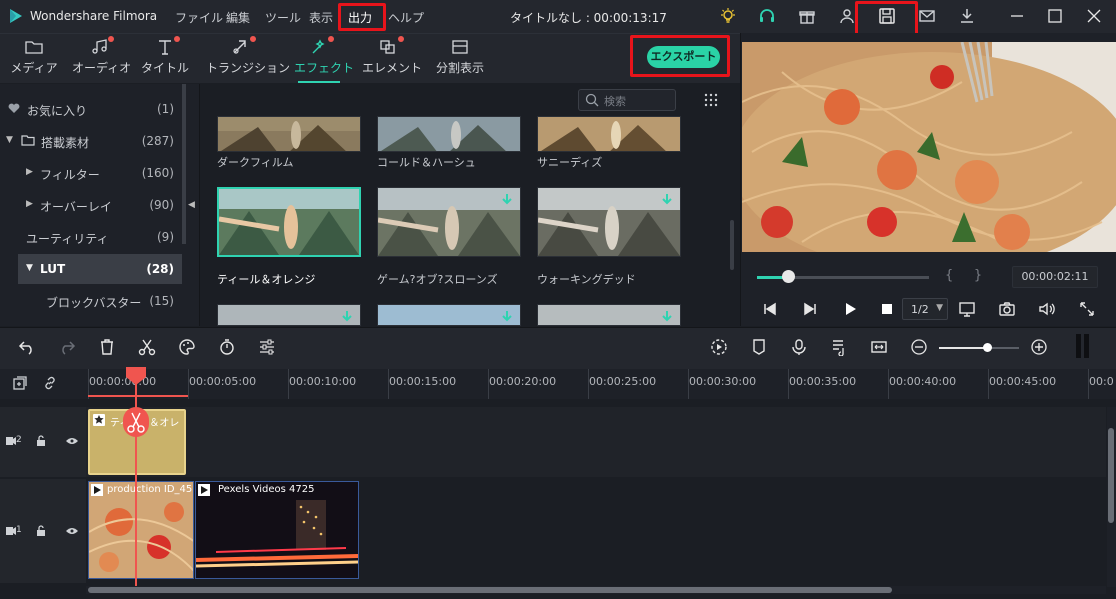  What do you see at coordinates (99, 420) in the screenshot?
I see `star-badge` at bounding box center [99, 420].